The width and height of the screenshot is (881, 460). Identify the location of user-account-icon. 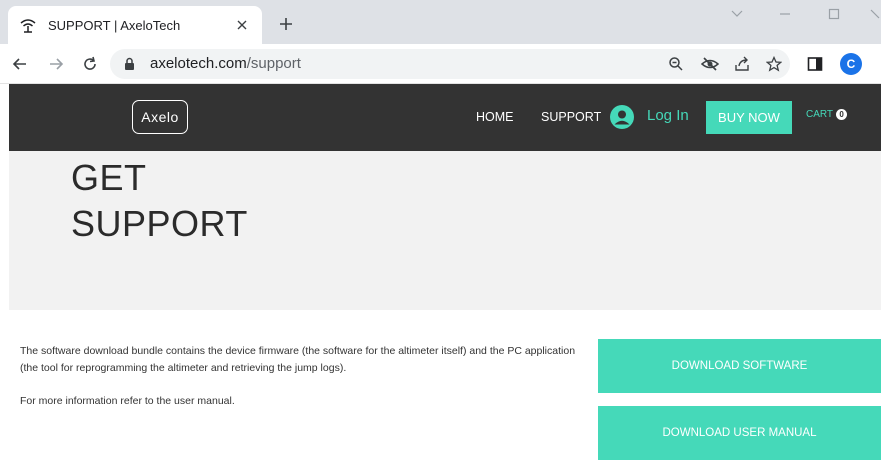
(622, 117).